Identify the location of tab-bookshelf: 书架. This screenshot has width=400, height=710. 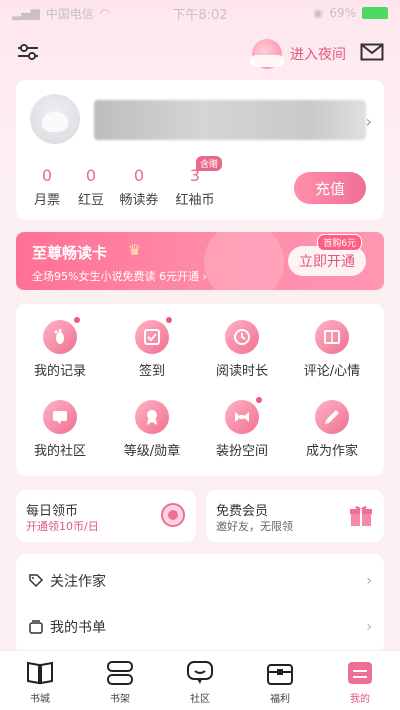
(120, 680).